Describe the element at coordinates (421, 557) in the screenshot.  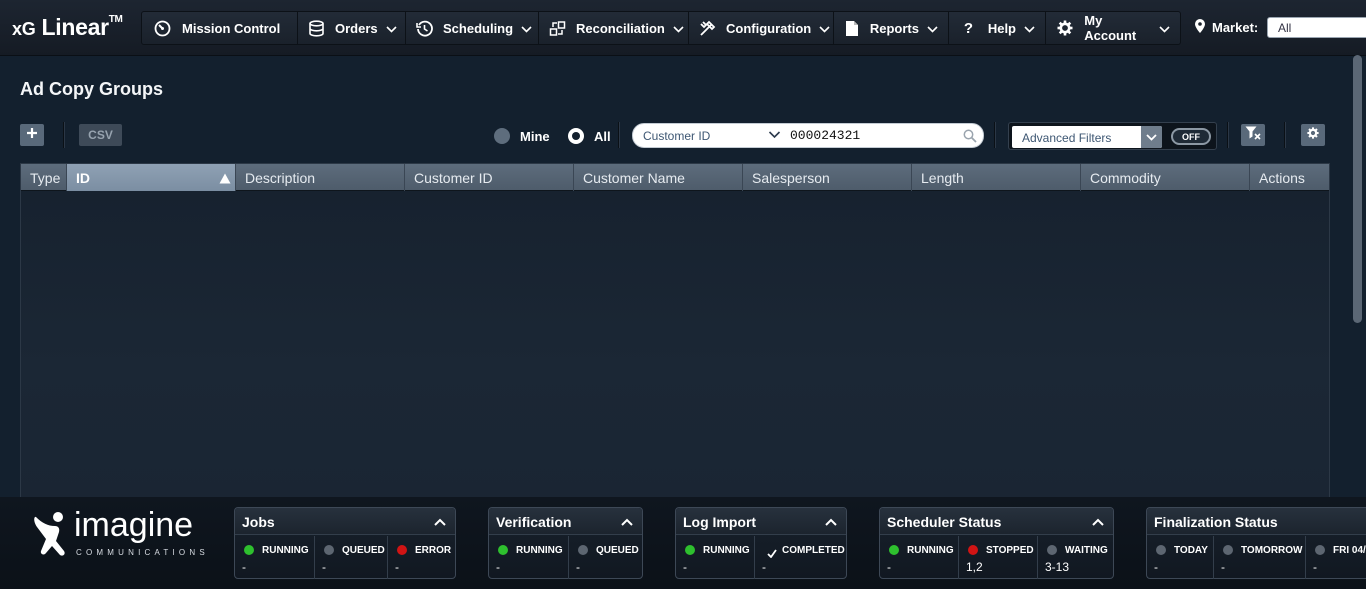
I see `status-cell: ERROR -` at that location.